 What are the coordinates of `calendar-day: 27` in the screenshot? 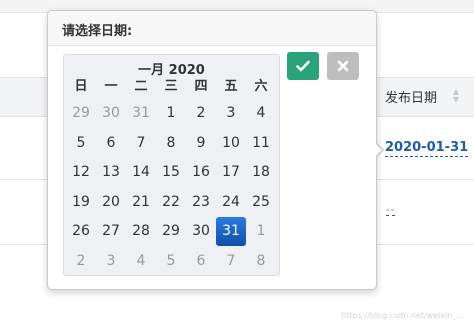 It's located at (111, 231).